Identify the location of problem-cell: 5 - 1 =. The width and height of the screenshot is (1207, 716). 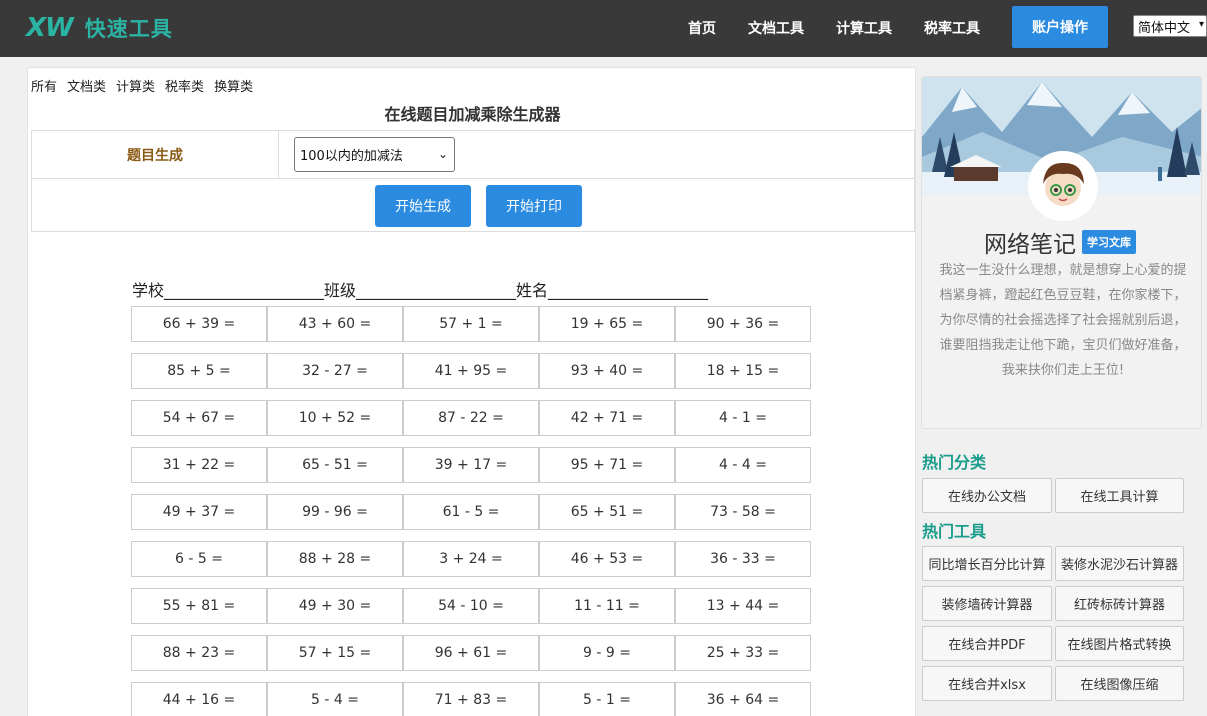
(607, 699).